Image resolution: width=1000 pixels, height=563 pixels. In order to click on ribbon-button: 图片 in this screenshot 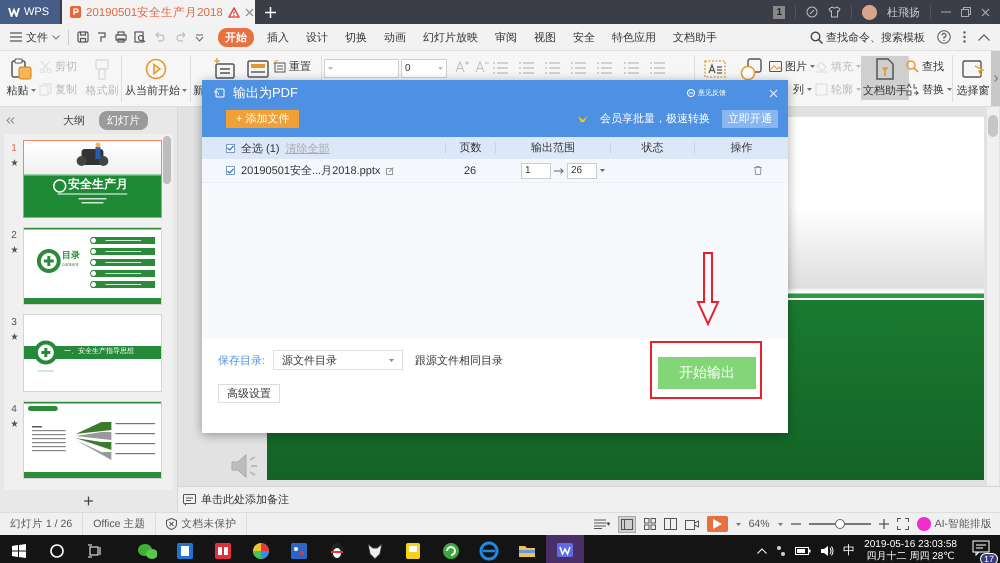, I will do `click(792, 66)`.